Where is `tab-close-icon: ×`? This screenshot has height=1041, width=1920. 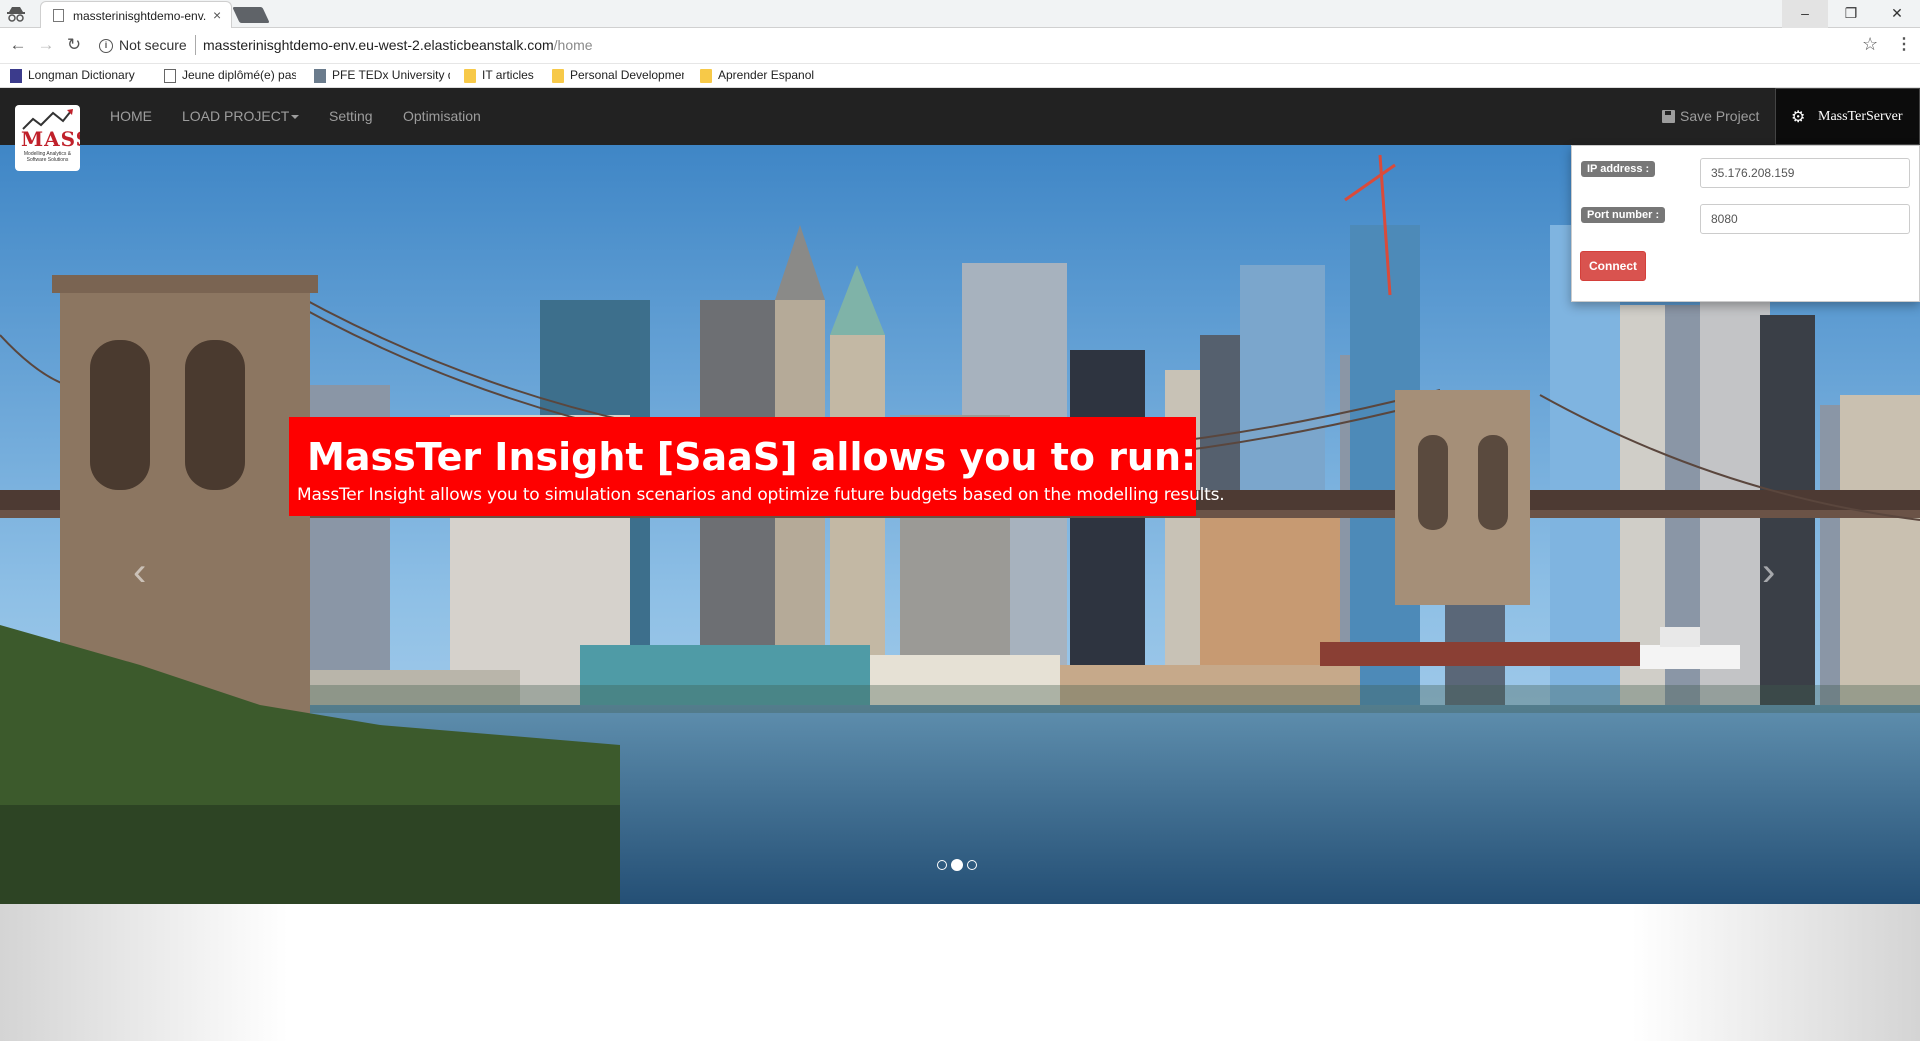
tab-close-icon: × is located at coordinates (217, 15).